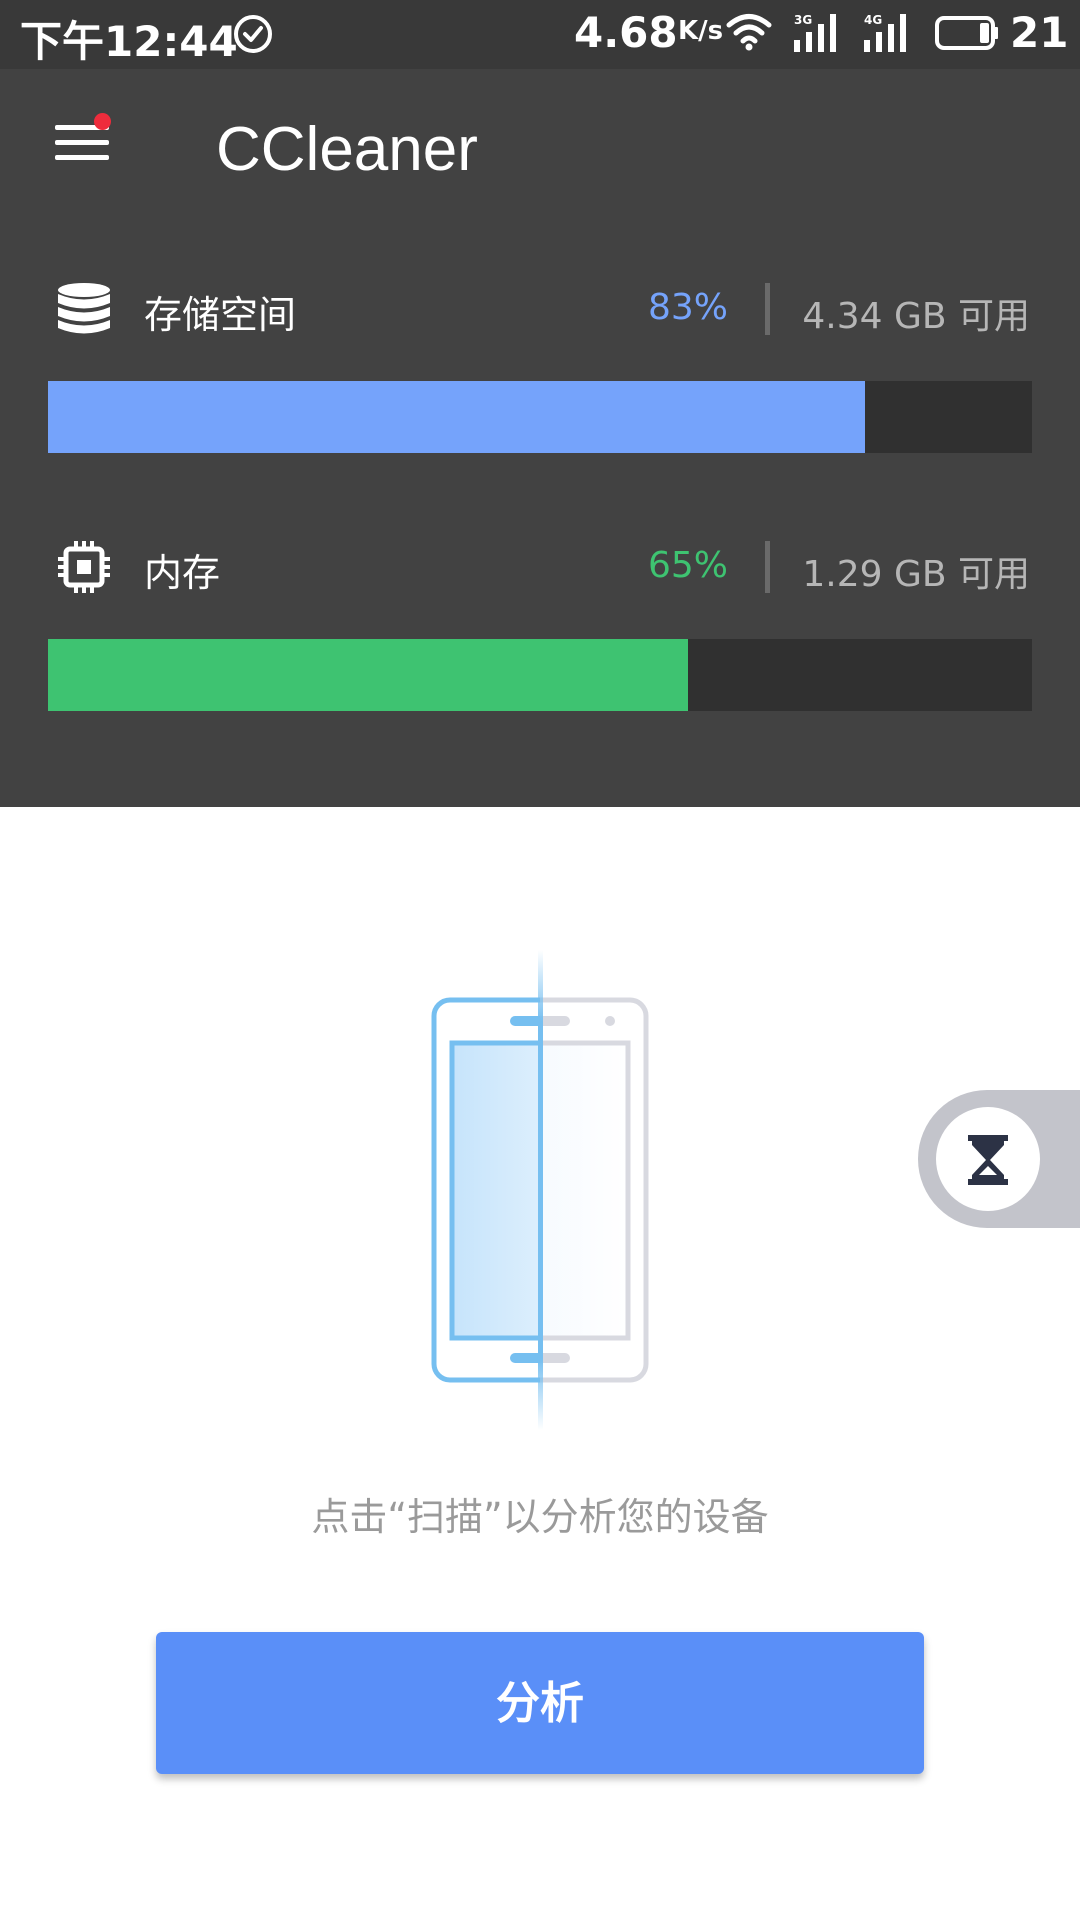  I want to click on memory-label: 内存, so click(182, 573).